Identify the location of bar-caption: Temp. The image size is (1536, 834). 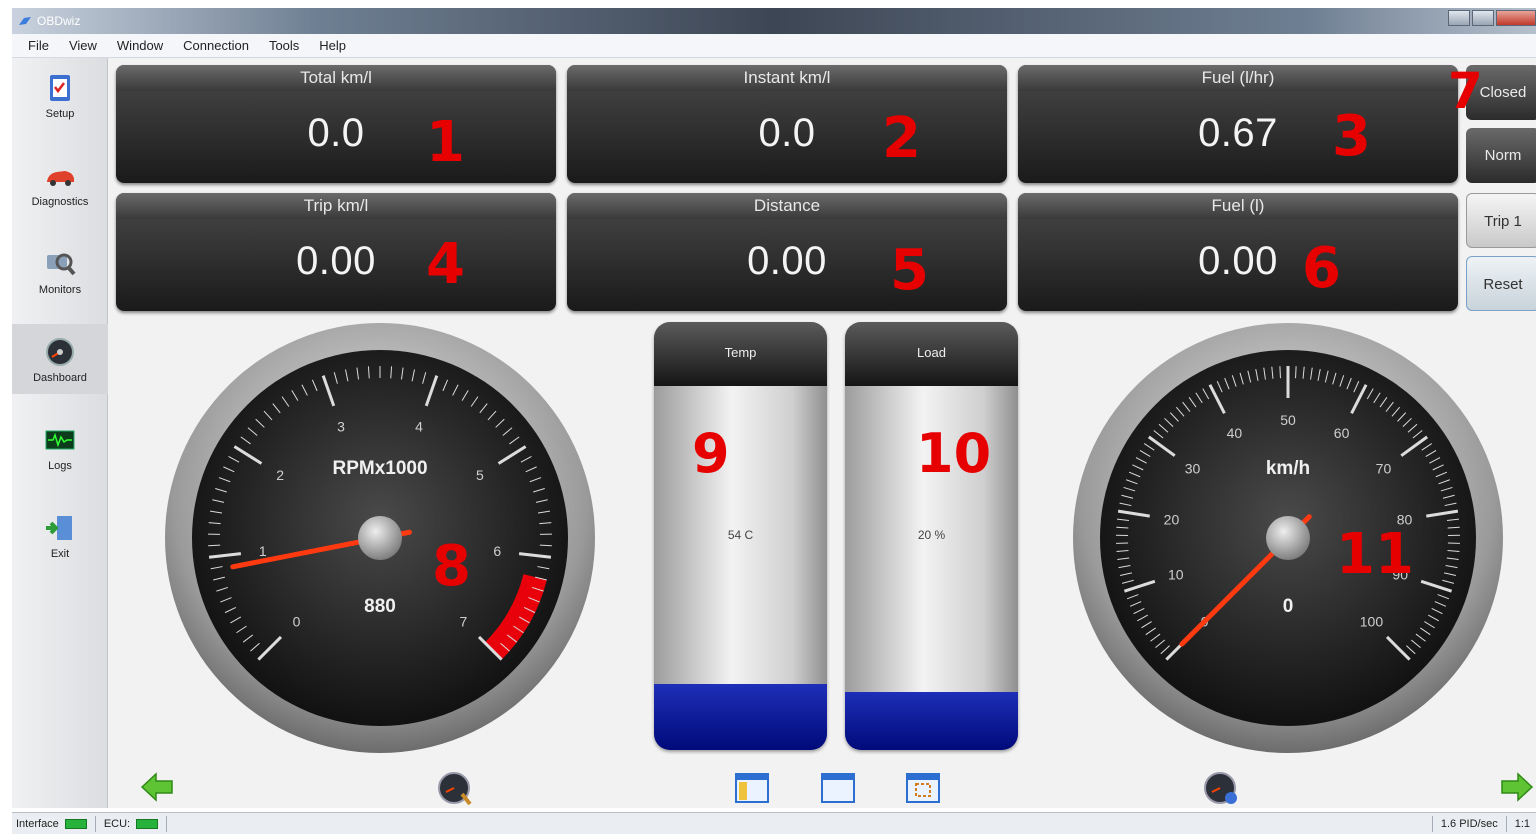
(740, 354).